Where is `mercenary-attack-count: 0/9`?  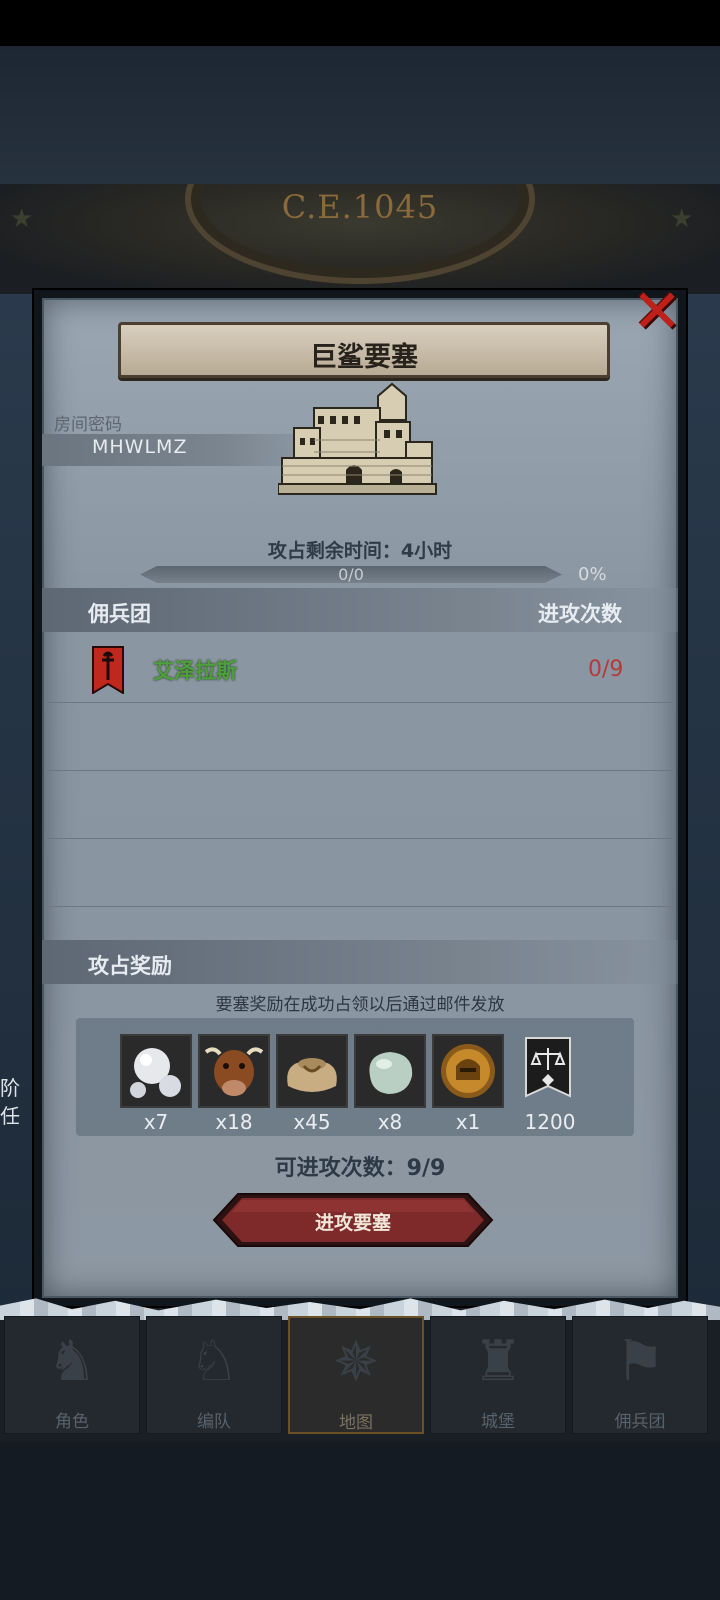 mercenary-attack-count: 0/9 is located at coordinates (606, 669).